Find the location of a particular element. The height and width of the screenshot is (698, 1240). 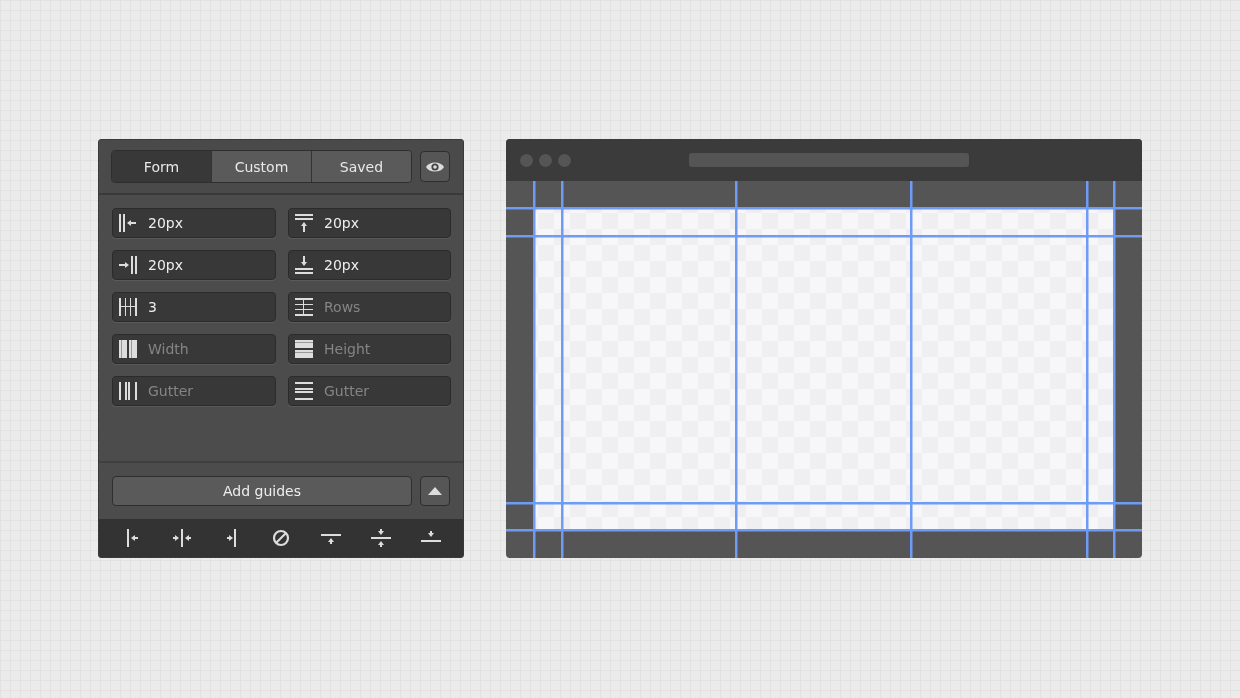

triangle-up-icon is located at coordinates (435, 491).